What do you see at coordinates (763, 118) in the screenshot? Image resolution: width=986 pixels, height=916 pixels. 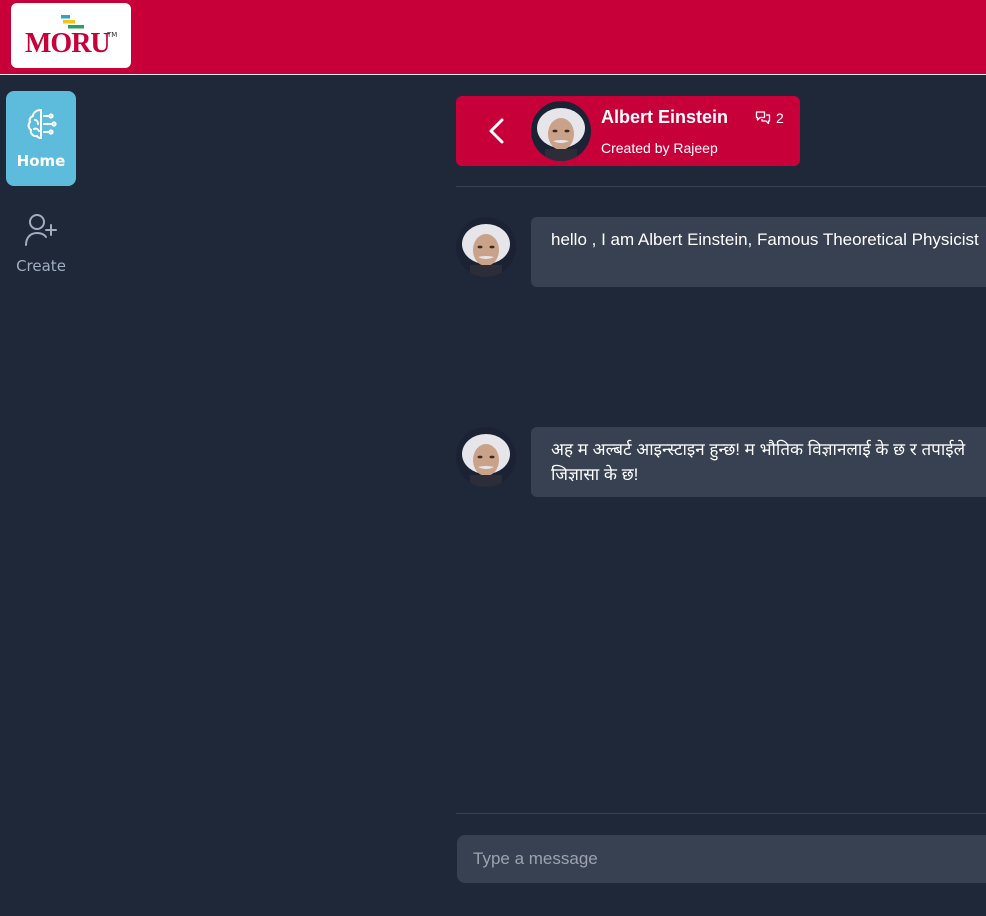 I see `chat-bubbles-icon` at bounding box center [763, 118].